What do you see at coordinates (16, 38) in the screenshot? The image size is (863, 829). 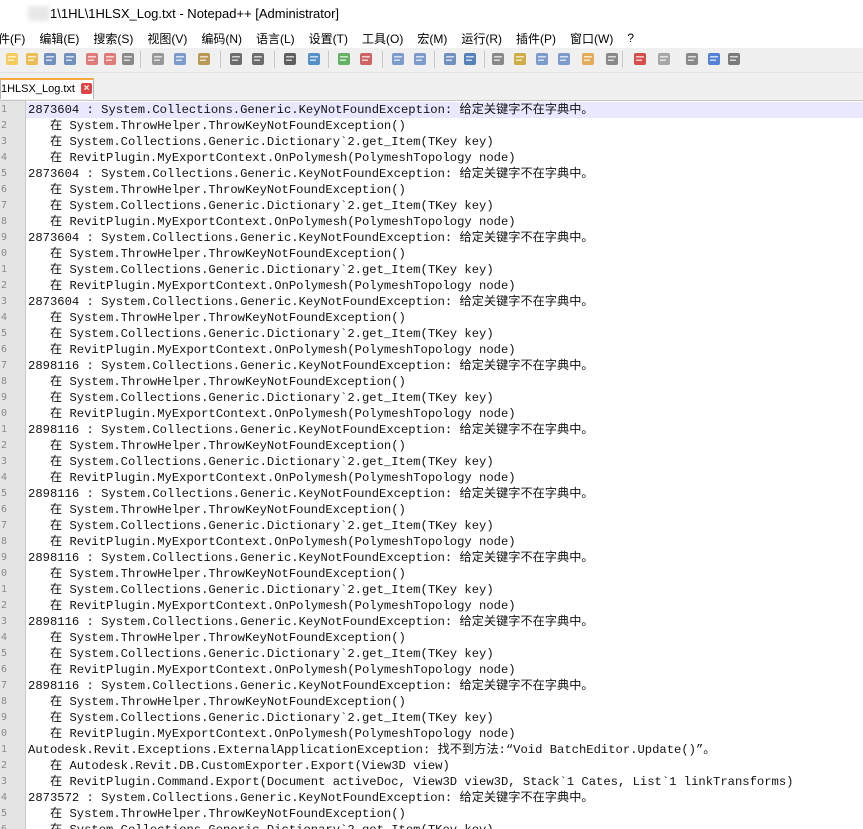 I see `menu-item: 件(F)` at bounding box center [16, 38].